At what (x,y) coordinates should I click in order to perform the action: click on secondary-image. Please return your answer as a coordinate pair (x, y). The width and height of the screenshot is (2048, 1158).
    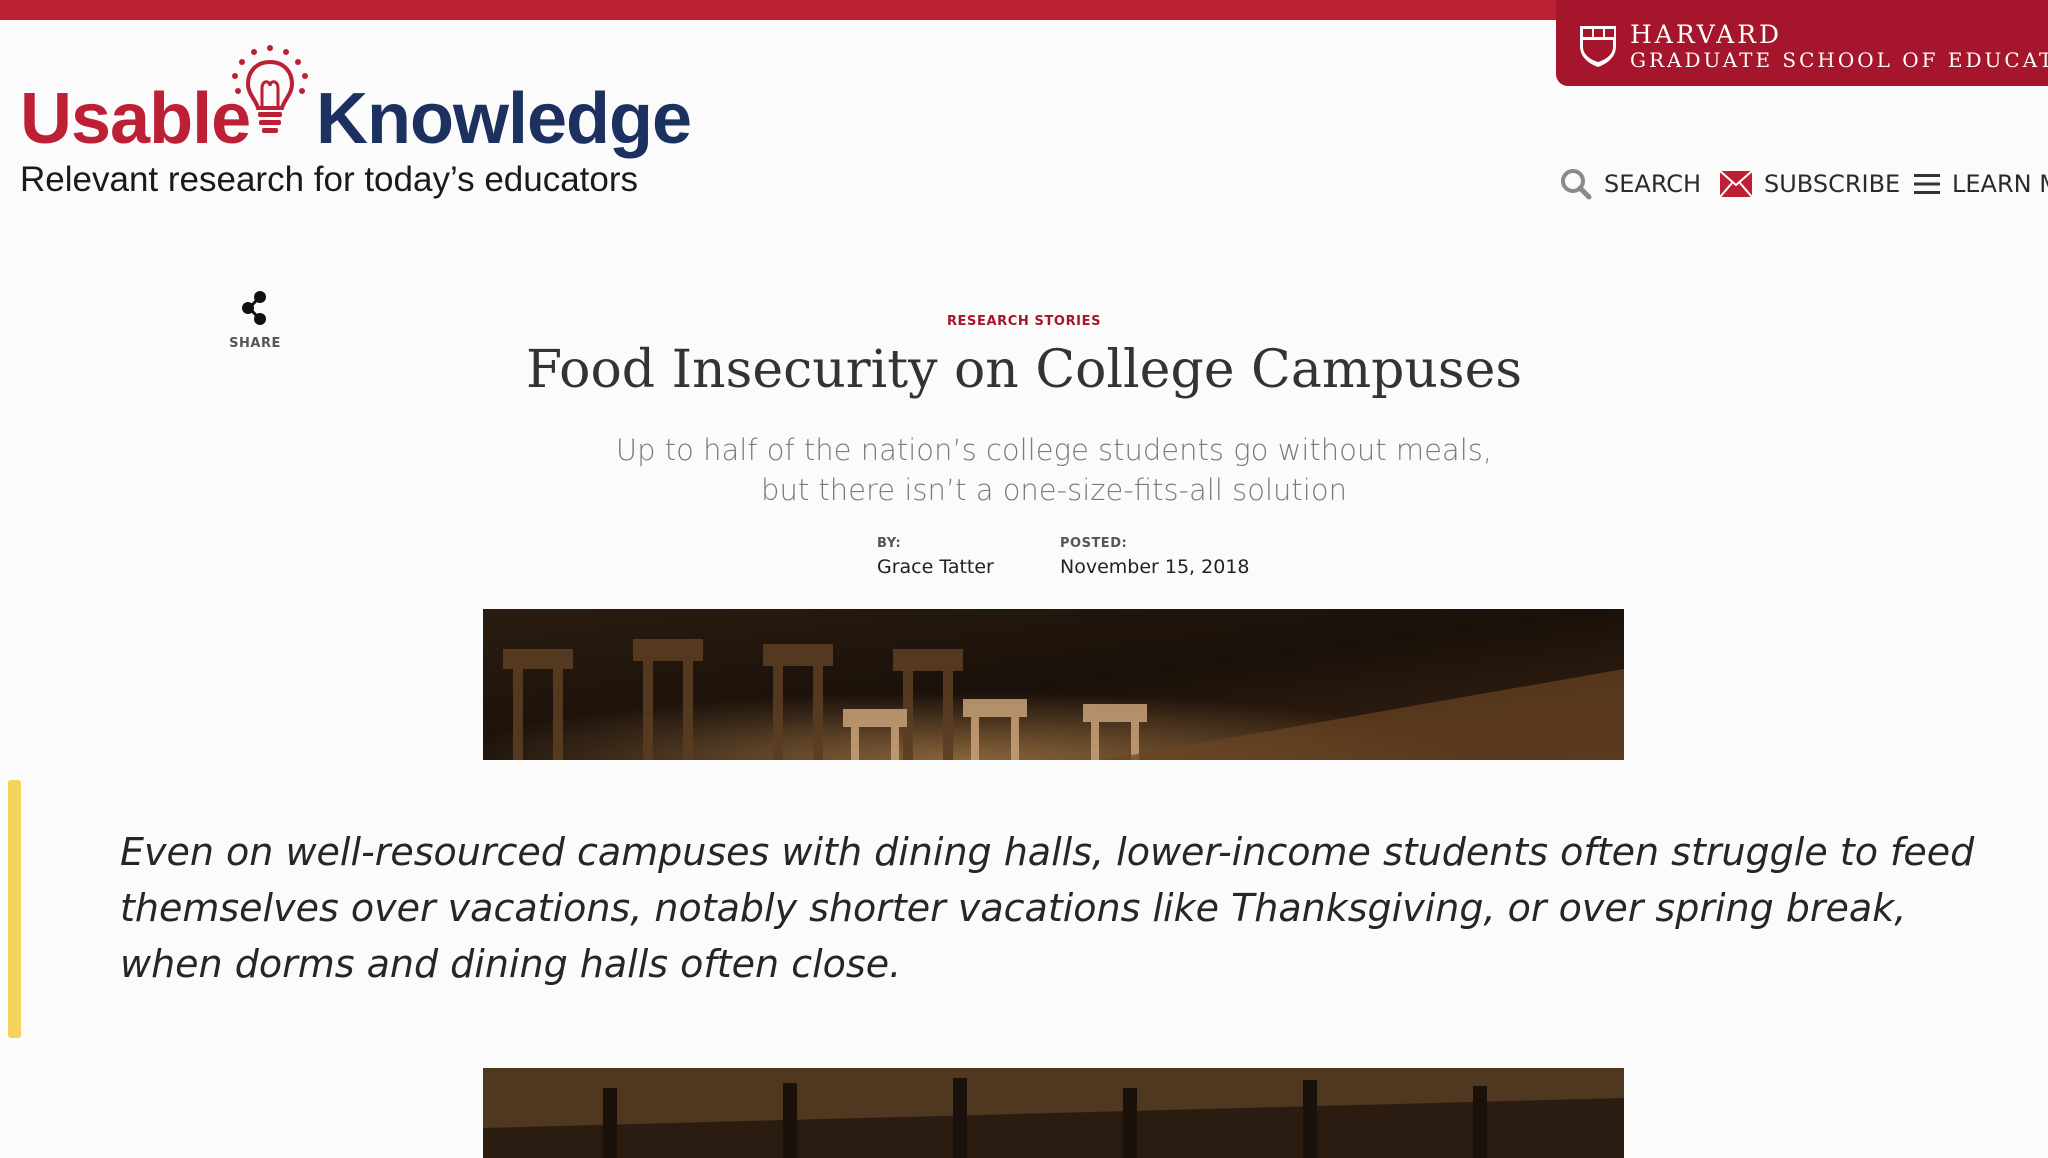
    Looking at the image, I should click on (1053, 1113).